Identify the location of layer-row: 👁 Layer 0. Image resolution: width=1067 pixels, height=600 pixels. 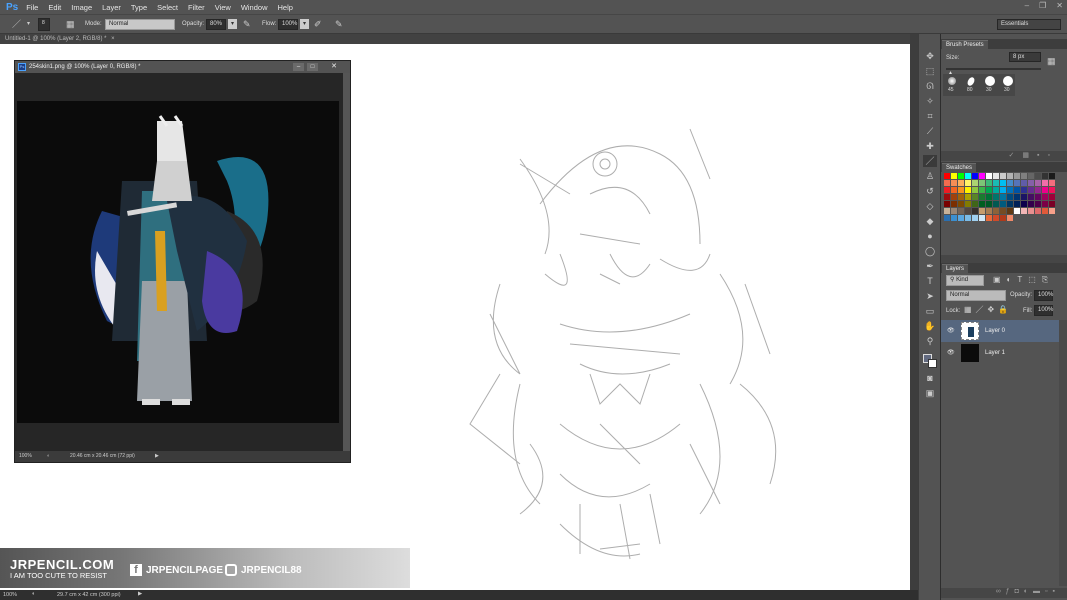
(1000, 331).